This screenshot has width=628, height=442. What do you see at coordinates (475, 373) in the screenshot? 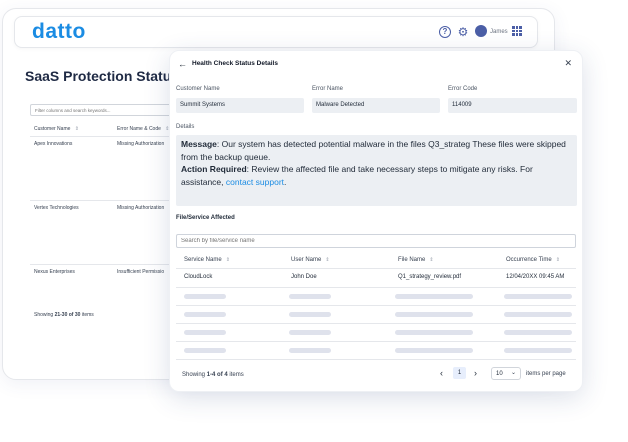
I see `chevron-right-icon: ›` at bounding box center [475, 373].